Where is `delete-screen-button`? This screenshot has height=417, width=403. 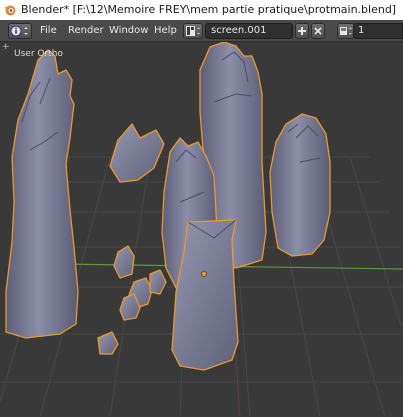 delete-screen-button is located at coordinates (318, 31).